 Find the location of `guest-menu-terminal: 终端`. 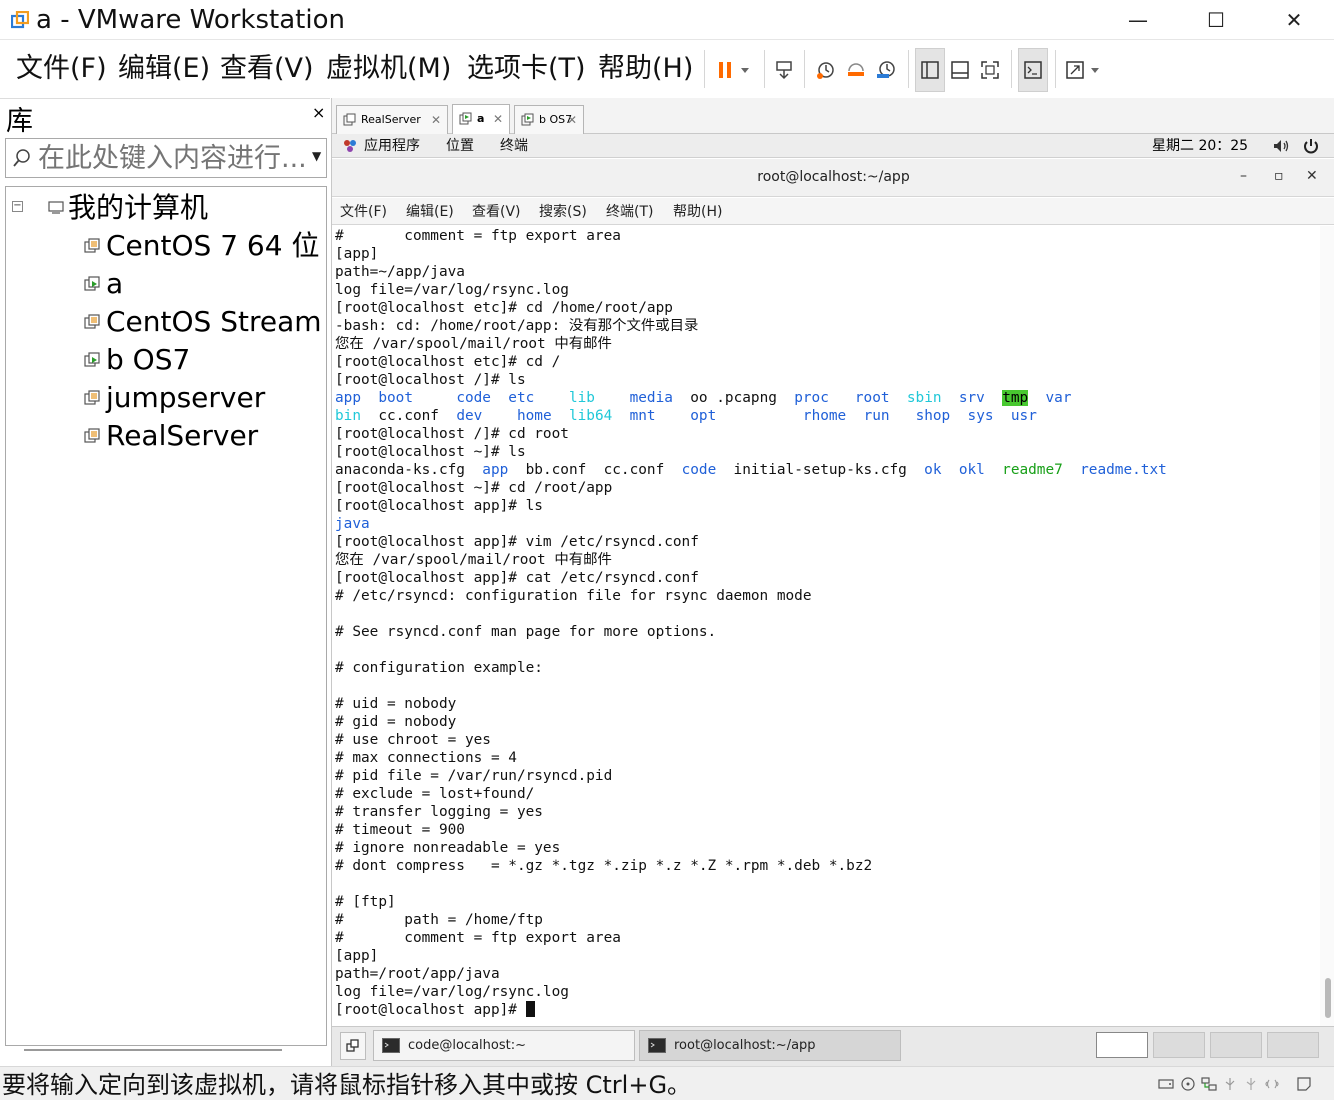

guest-menu-terminal: 终端 is located at coordinates (514, 146).